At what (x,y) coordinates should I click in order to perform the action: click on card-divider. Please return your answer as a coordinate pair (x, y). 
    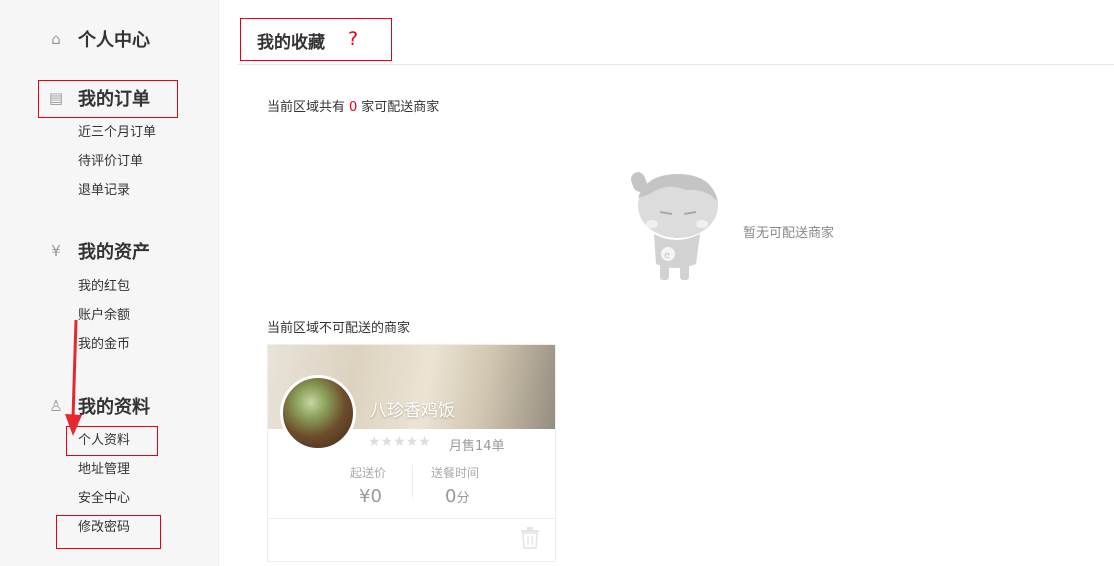
    Looking at the image, I should click on (411, 518).